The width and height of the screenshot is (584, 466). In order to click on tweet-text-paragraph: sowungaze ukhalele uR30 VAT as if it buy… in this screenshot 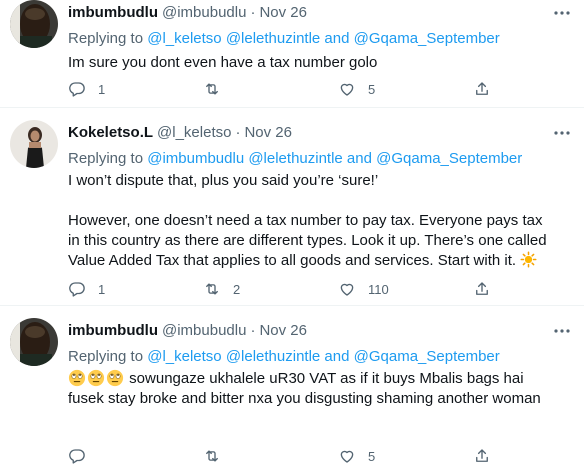, I will do `click(313, 389)`.